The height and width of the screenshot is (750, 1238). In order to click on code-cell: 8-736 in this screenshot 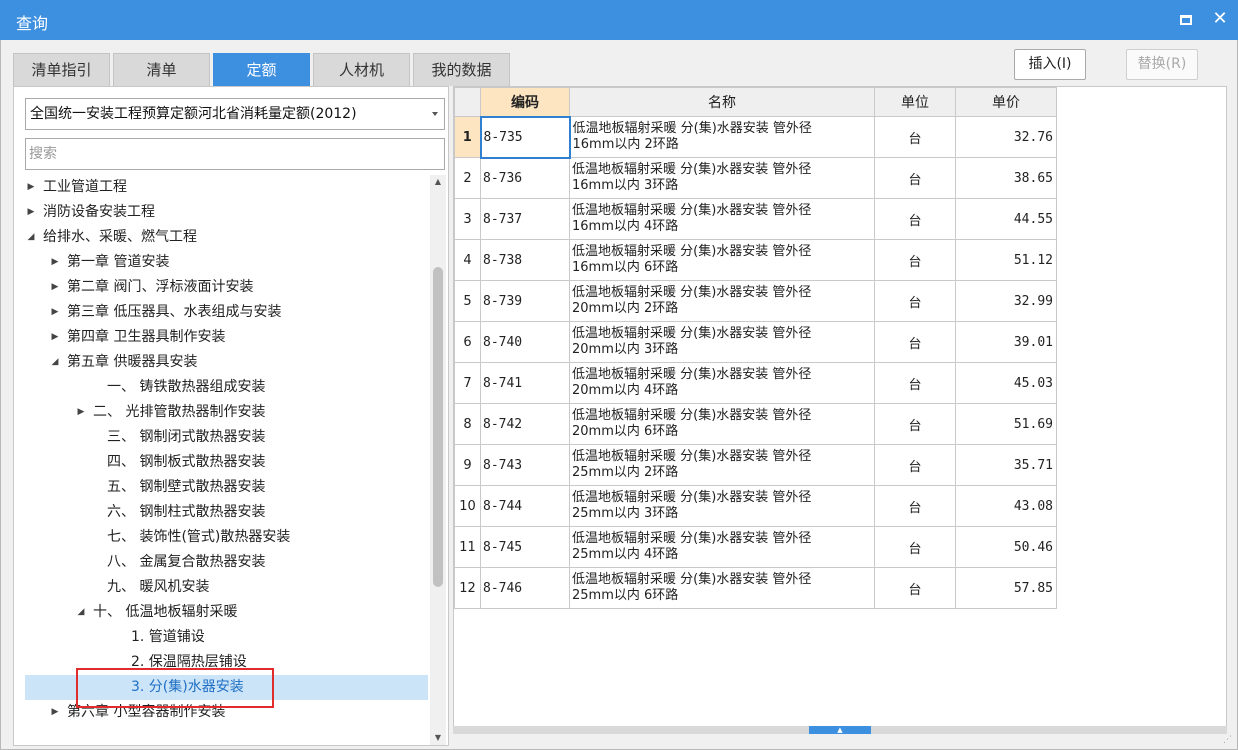, I will do `click(525, 178)`.